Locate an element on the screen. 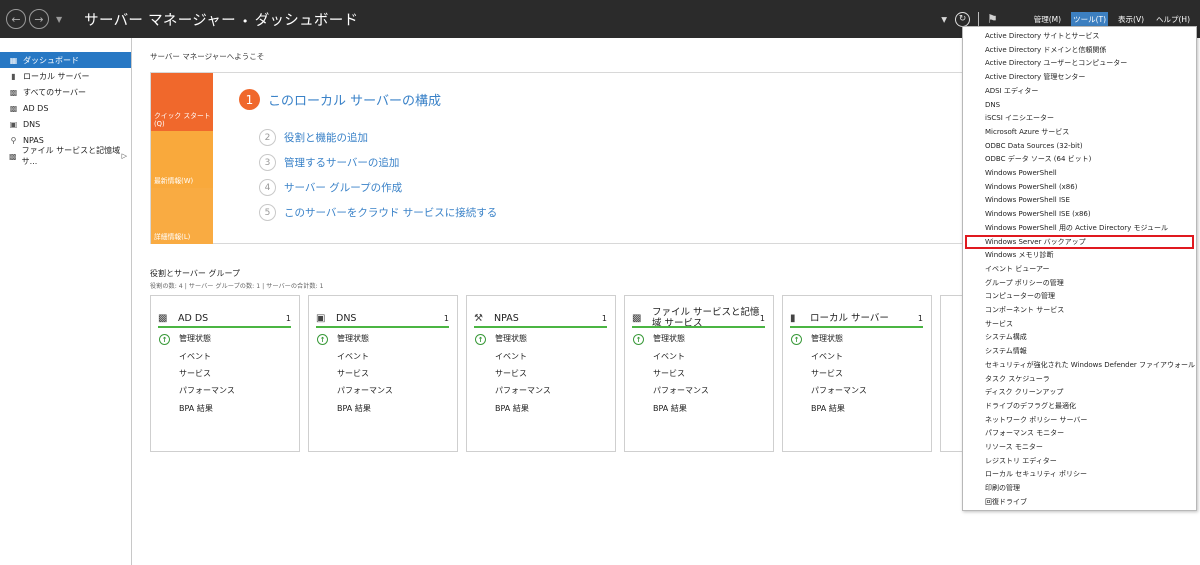  refresh-dropdown-icon: ▼ is located at coordinates (944, 19).